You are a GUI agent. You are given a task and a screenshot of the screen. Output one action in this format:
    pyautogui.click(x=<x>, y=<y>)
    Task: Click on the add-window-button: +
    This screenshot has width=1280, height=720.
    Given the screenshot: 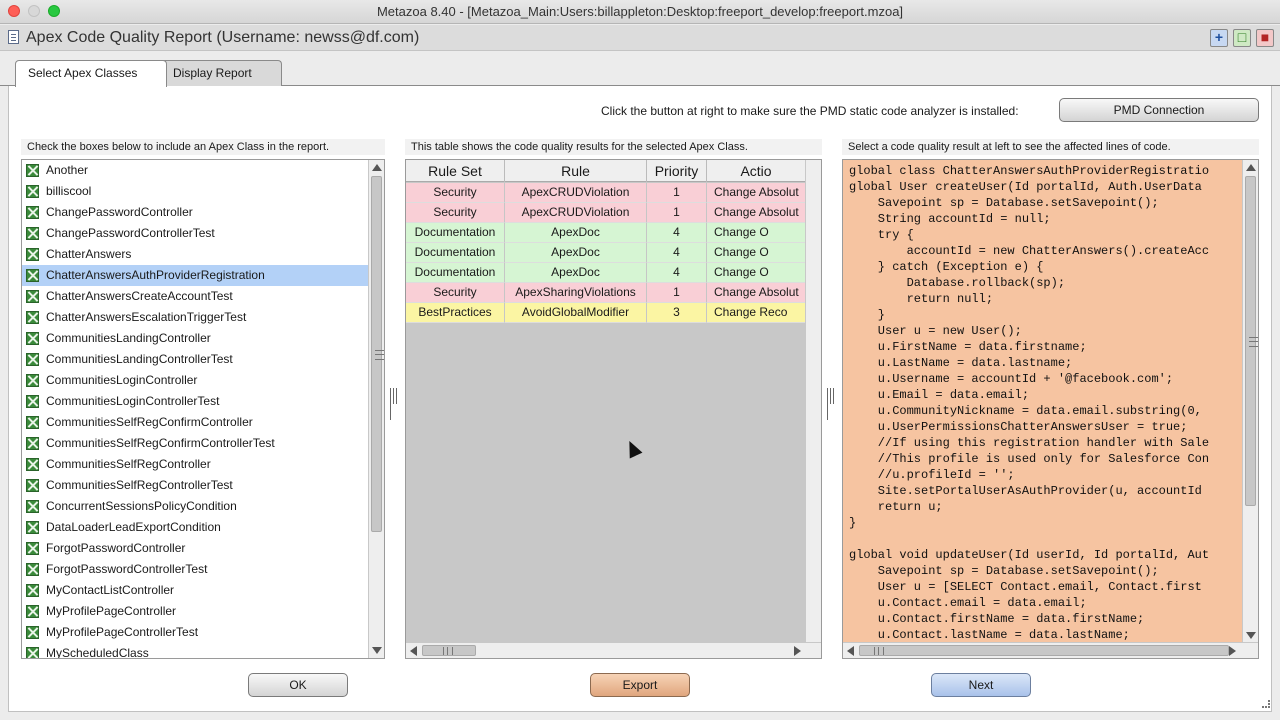 What is the action you would take?
    pyautogui.click(x=1219, y=38)
    